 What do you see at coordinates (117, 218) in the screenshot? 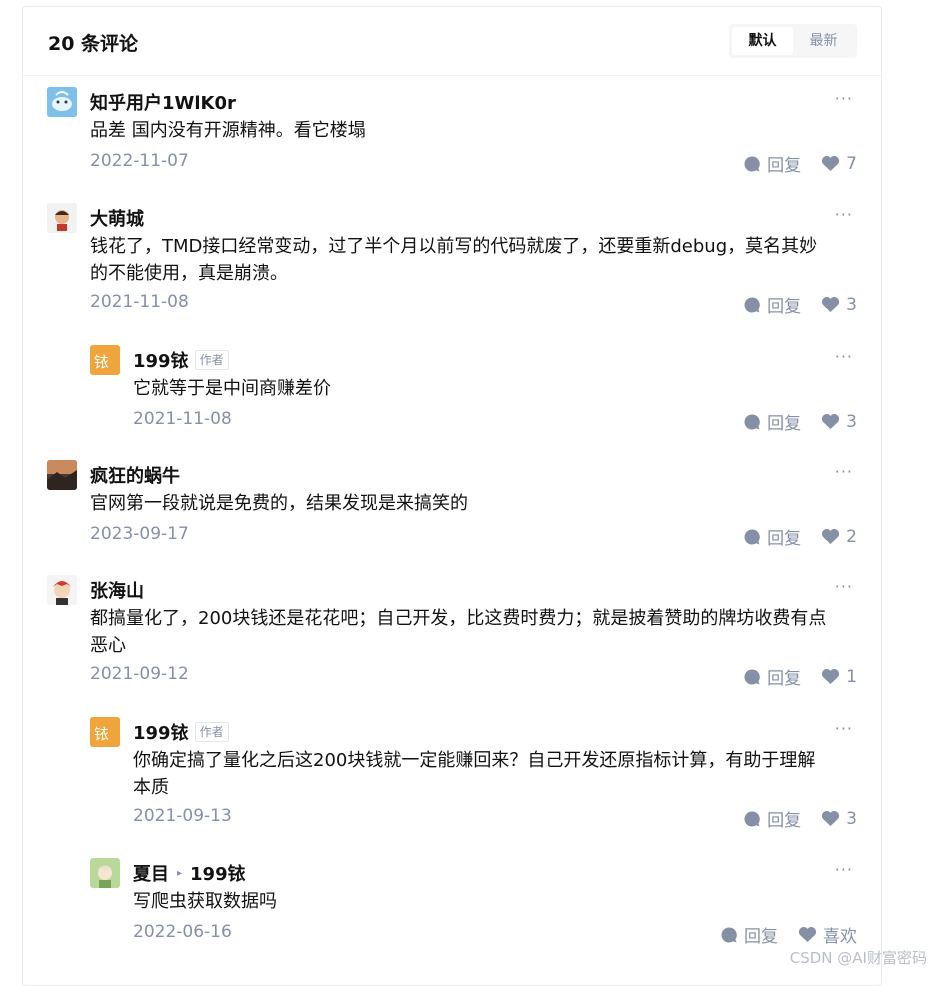
I see `comment-author-name: 大萌城` at bounding box center [117, 218].